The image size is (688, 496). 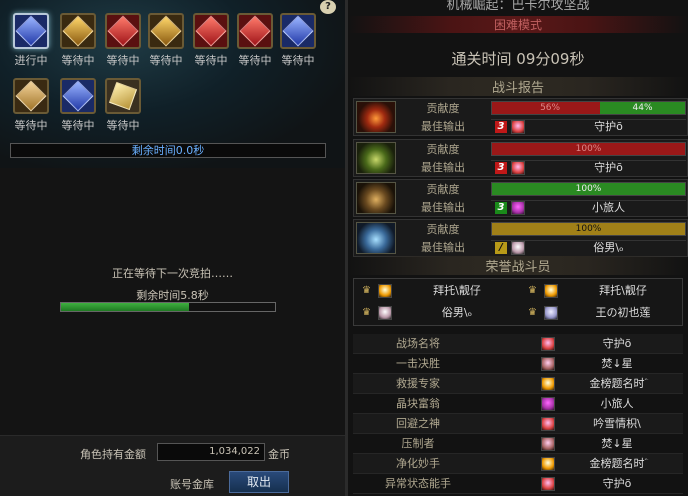 I want to click on award-row: 晶块富翁 小旅人, so click(x=518, y=404).